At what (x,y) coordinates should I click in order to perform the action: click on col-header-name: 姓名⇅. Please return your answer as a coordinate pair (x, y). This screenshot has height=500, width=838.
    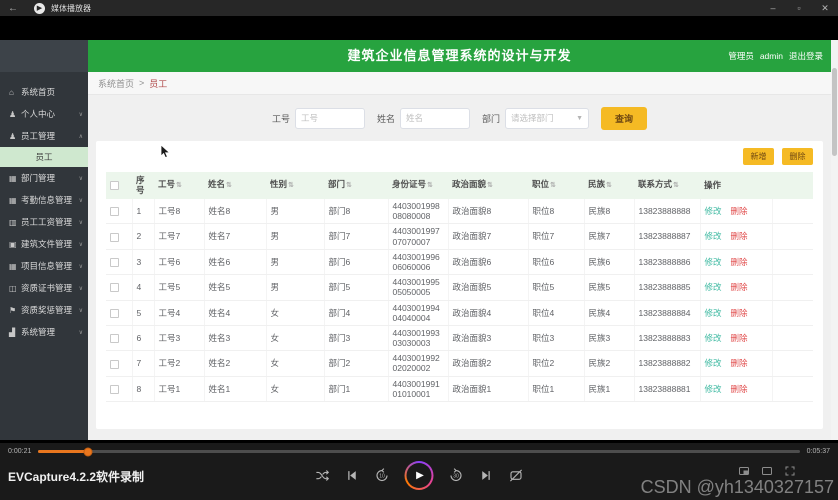
    Looking at the image, I should click on (235, 185).